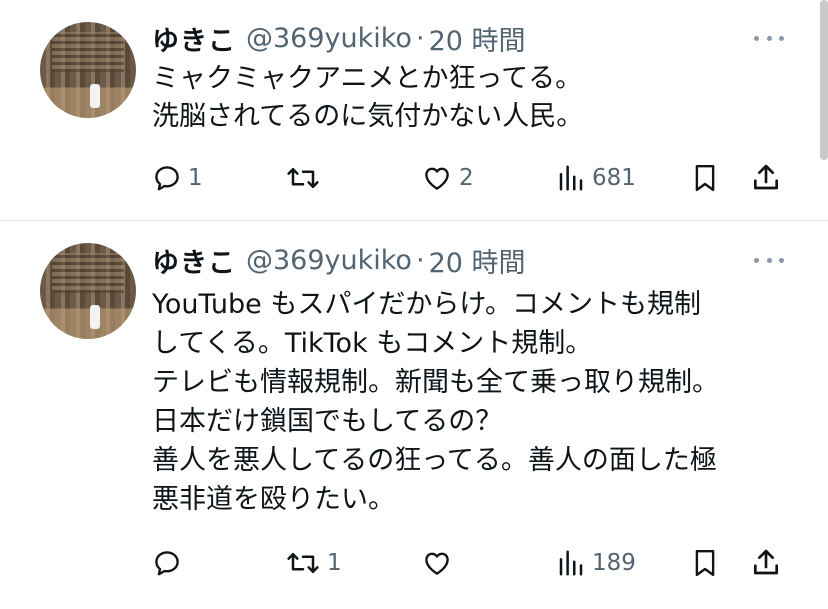 Image resolution: width=828 pixels, height=609 pixels. Describe the element at coordinates (614, 563) in the screenshot. I see `view-count: 189` at that location.